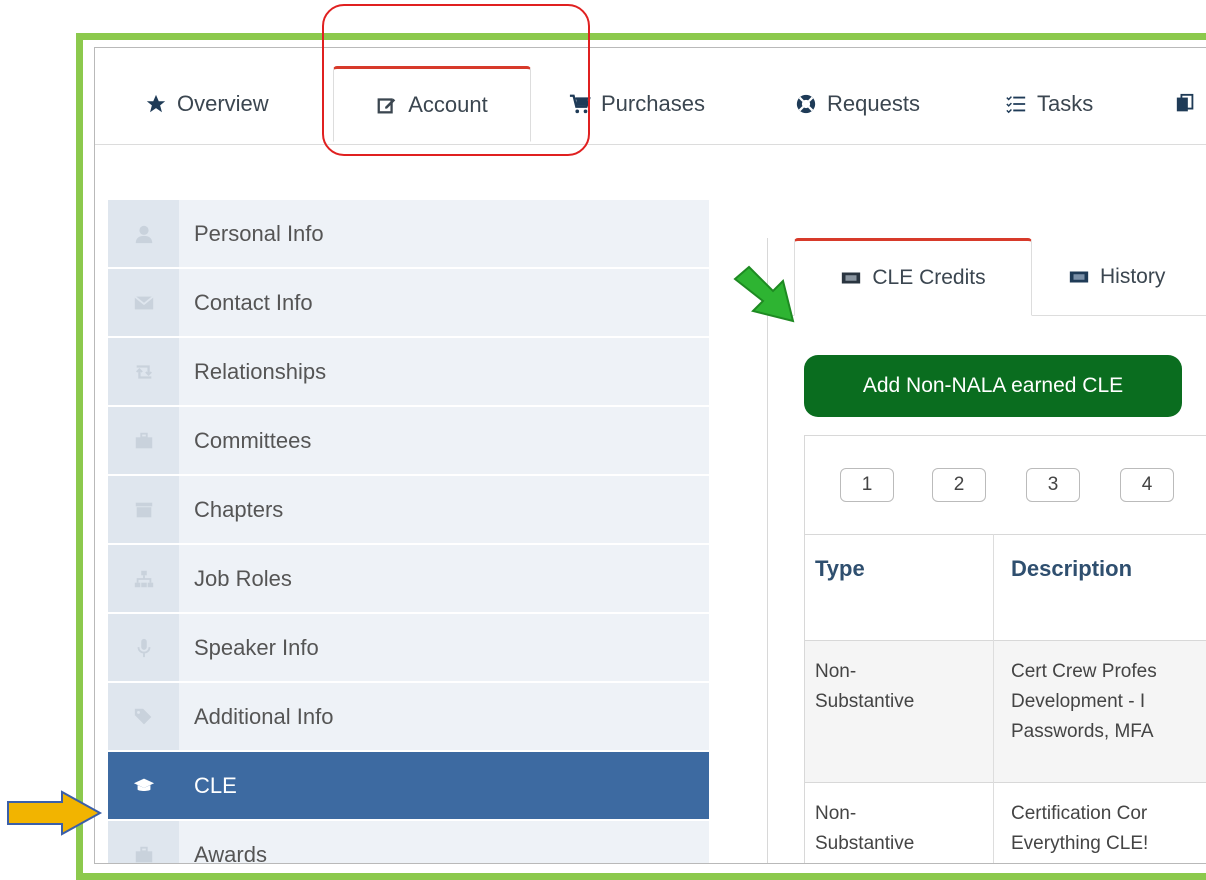  I want to click on list-icon, so click(1016, 105).